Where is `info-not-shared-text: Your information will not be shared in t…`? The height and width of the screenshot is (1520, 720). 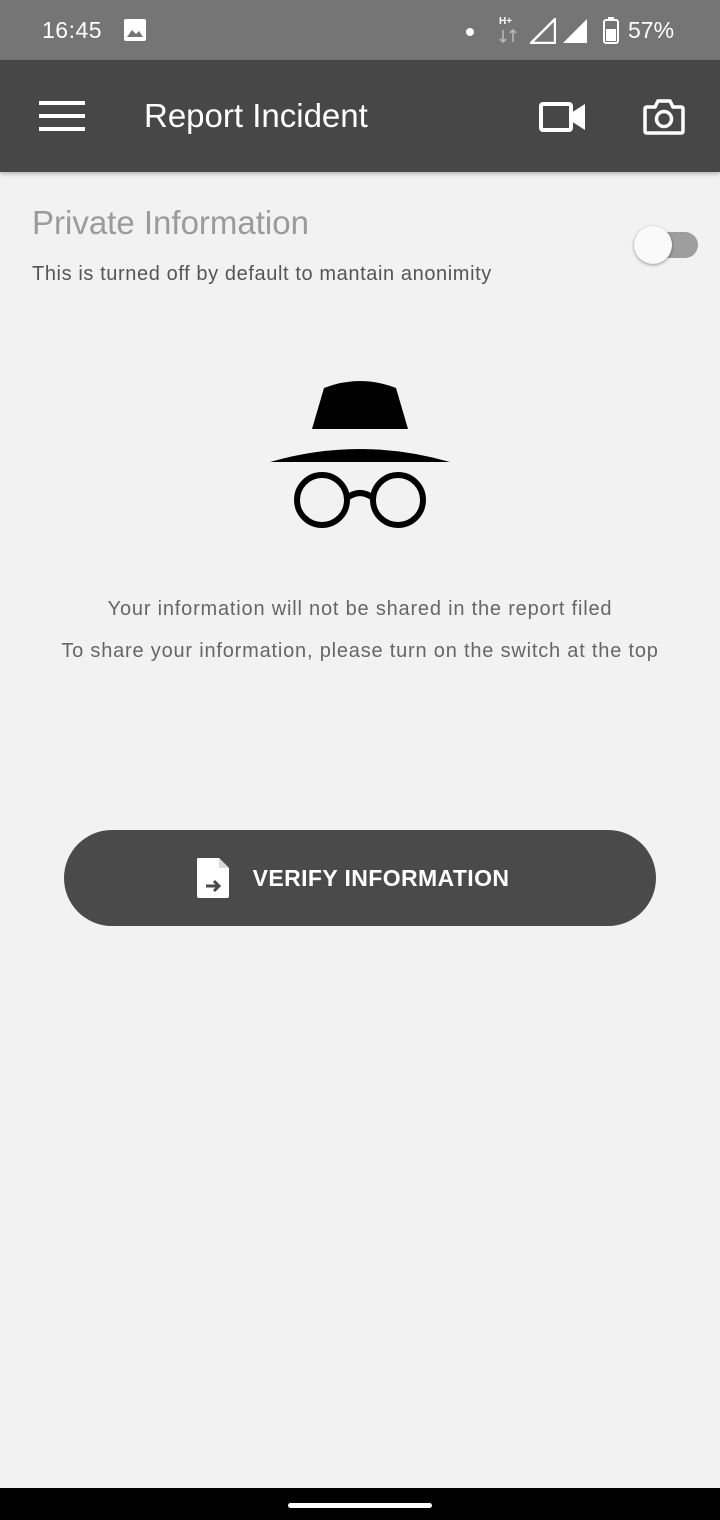
info-not-shared-text: Your information will not be shared in t… is located at coordinates (360, 609).